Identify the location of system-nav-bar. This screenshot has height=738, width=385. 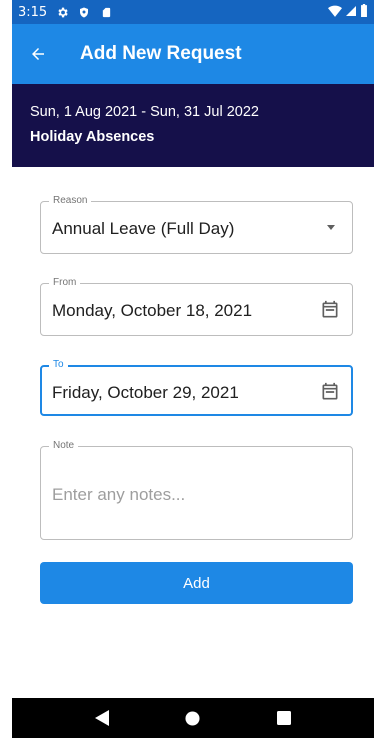
(193, 718).